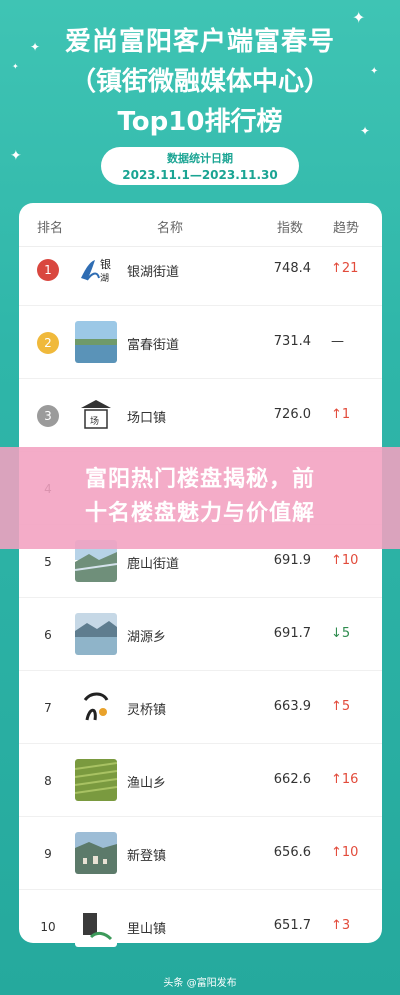 The image size is (400, 995). I want to click on row-score: 663.9, so click(292, 706).